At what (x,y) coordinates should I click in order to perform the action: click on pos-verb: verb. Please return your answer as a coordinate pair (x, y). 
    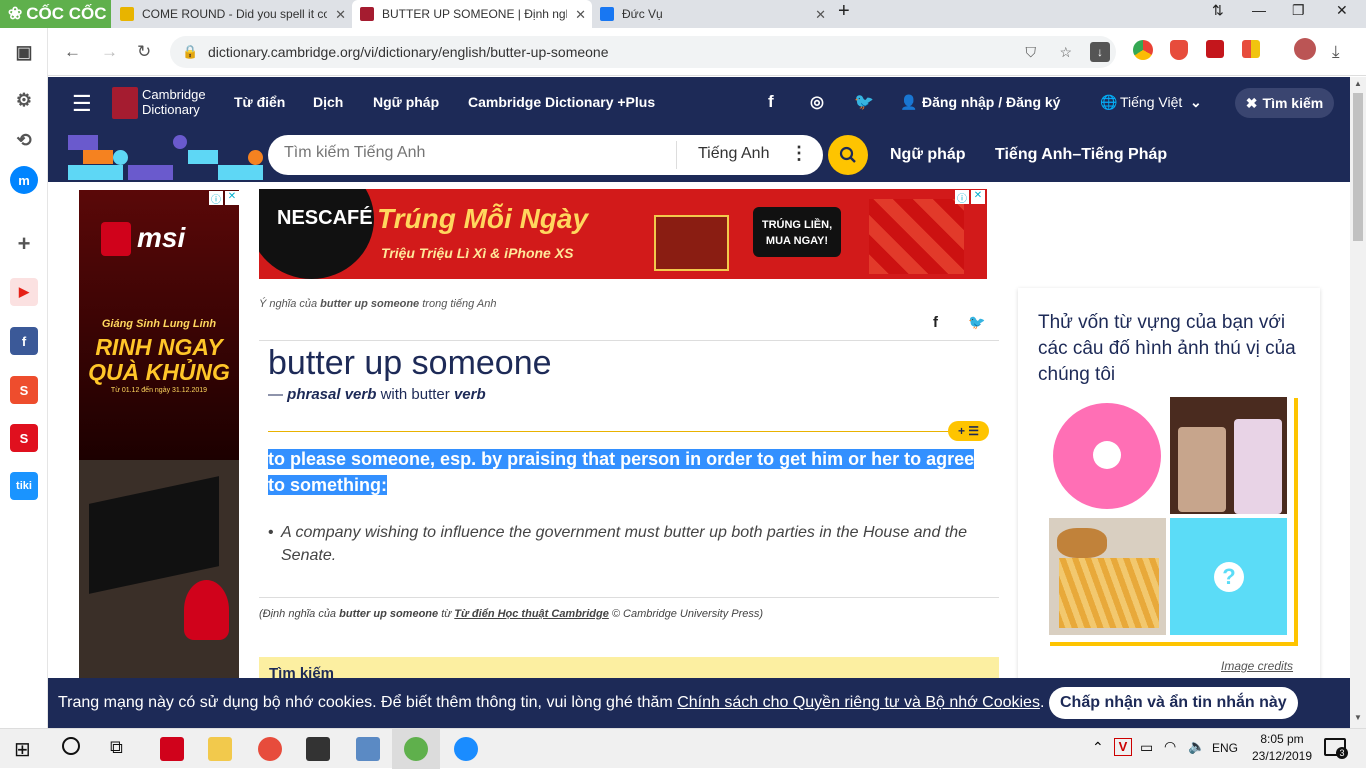
    Looking at the image, I should click on (470, 394).